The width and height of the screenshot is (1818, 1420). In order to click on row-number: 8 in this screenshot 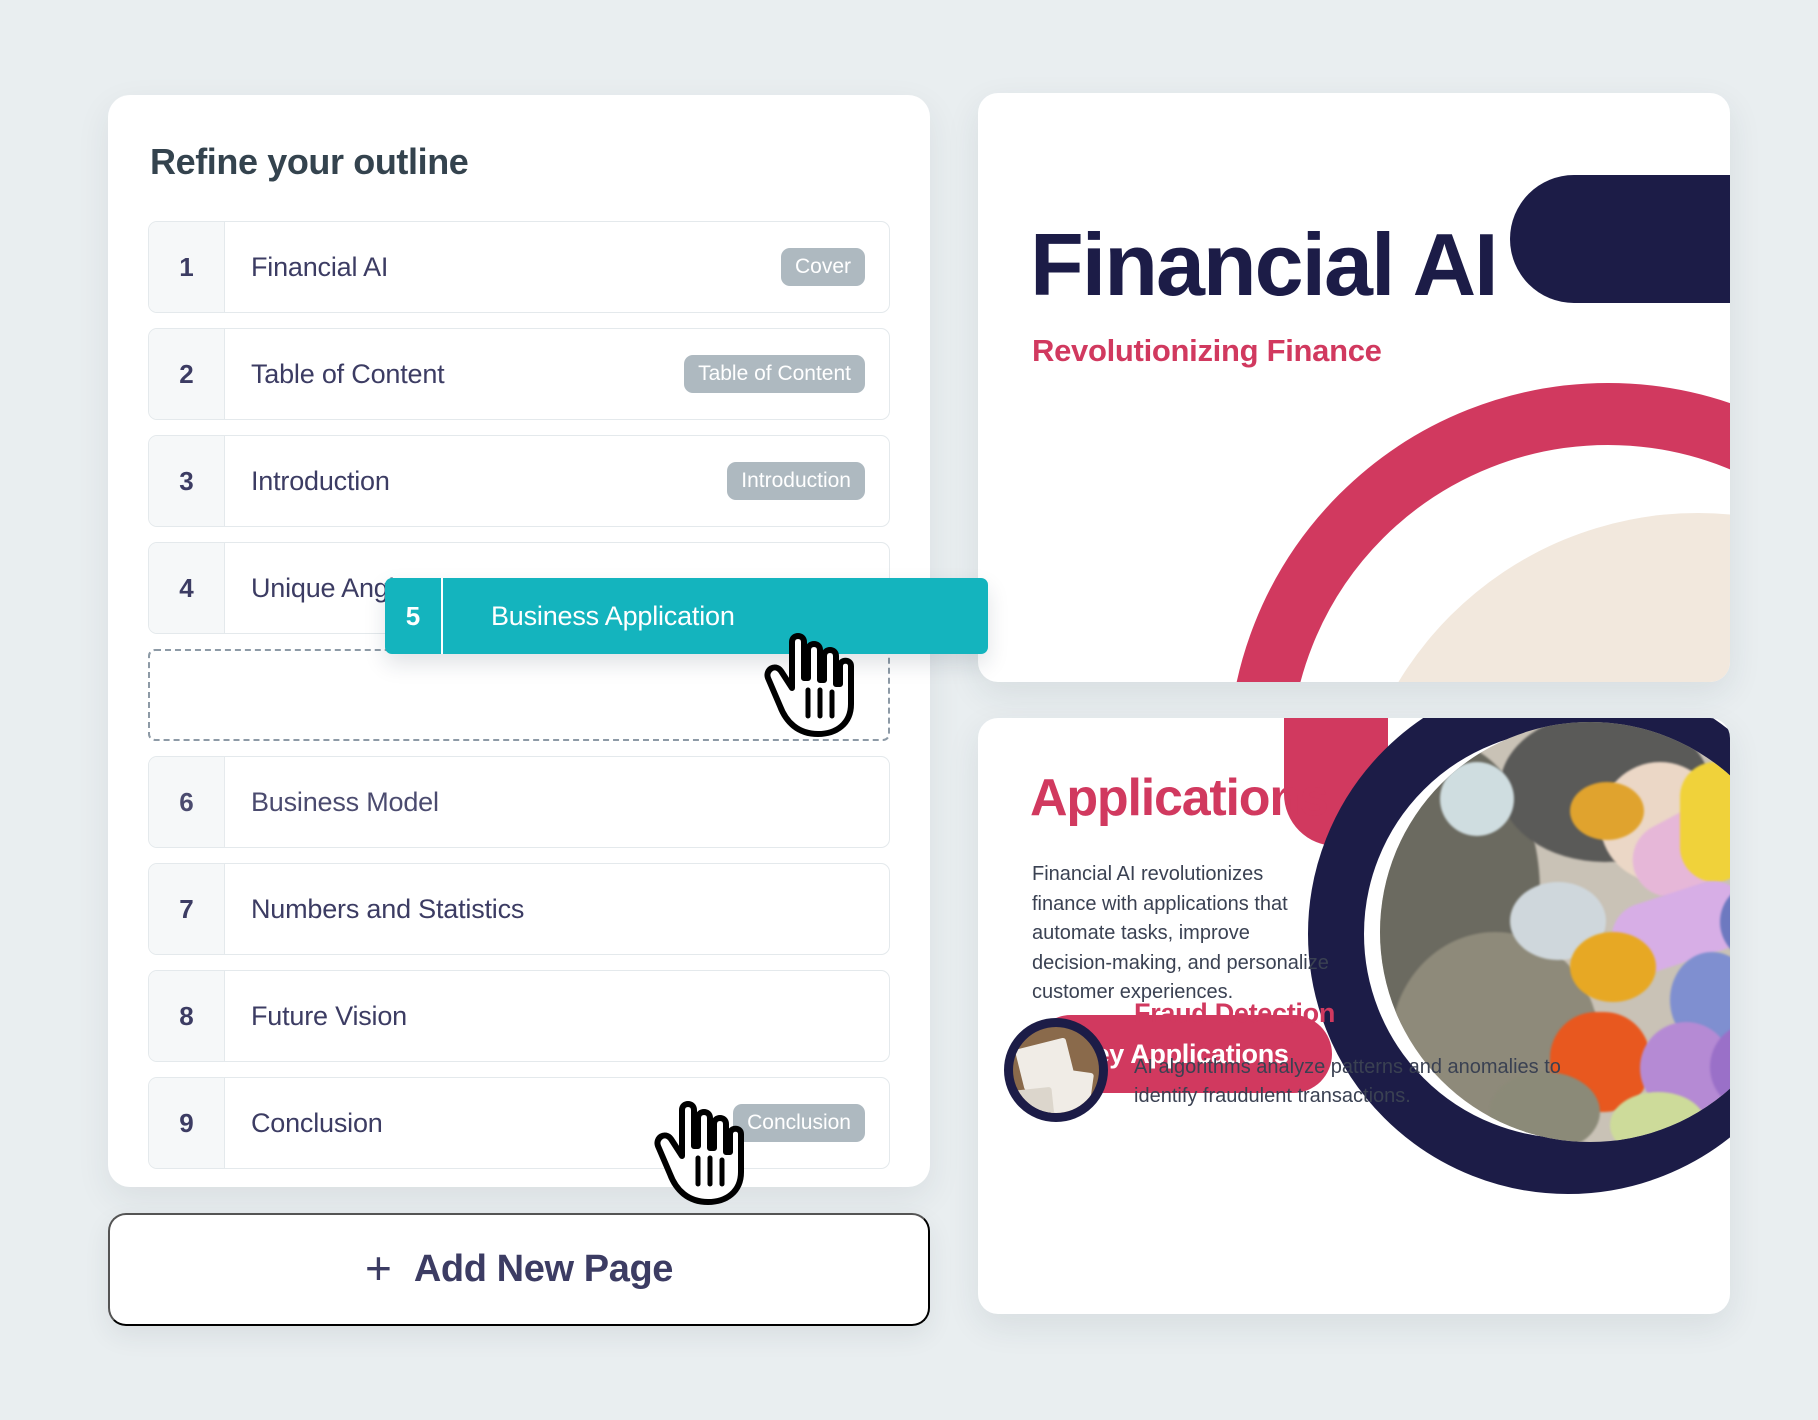, I will do `click(187, 1016)`.